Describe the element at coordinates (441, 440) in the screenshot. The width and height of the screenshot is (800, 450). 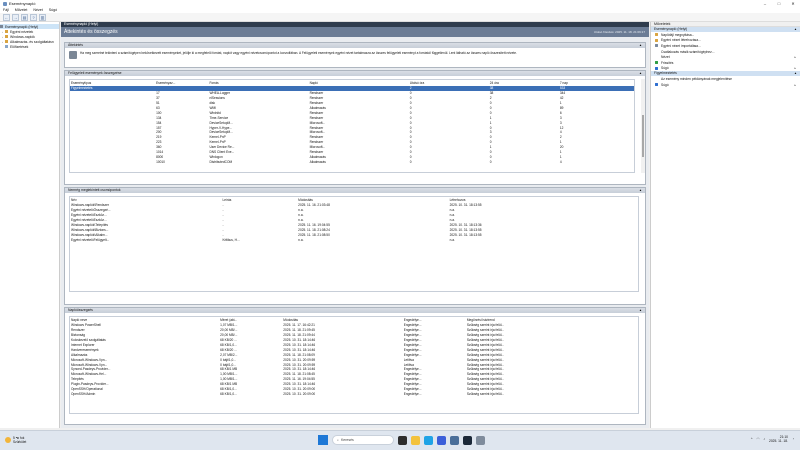
I see `store-icon` at that location.